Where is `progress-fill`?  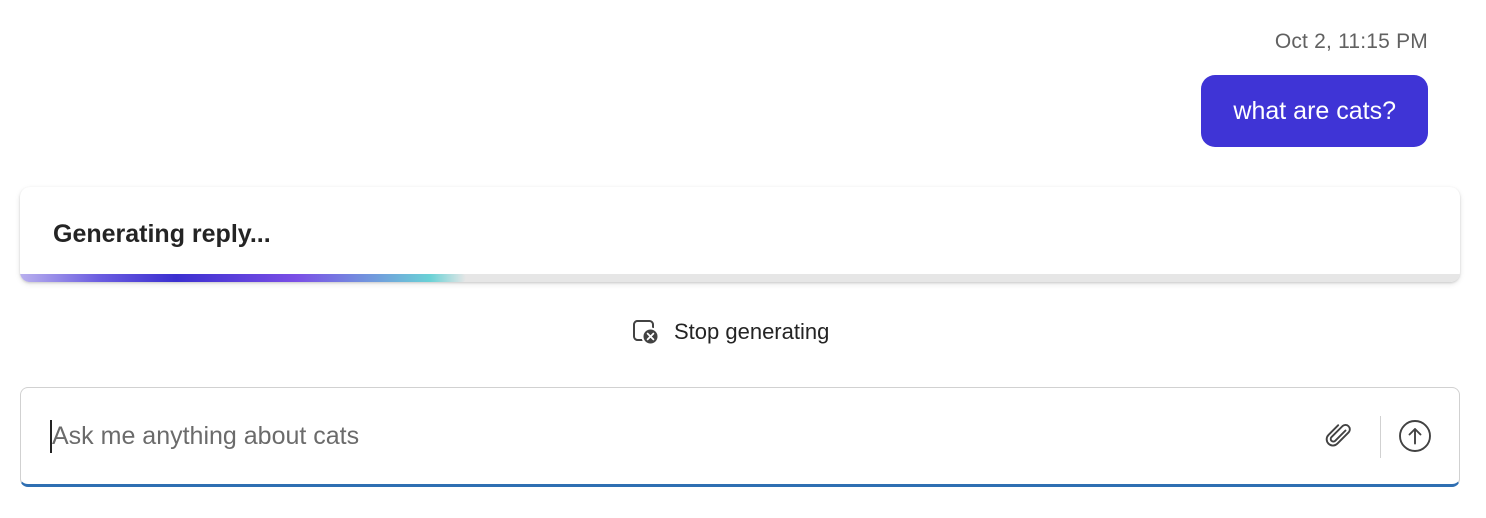
progress-fill is located at coordinates (243, 278).